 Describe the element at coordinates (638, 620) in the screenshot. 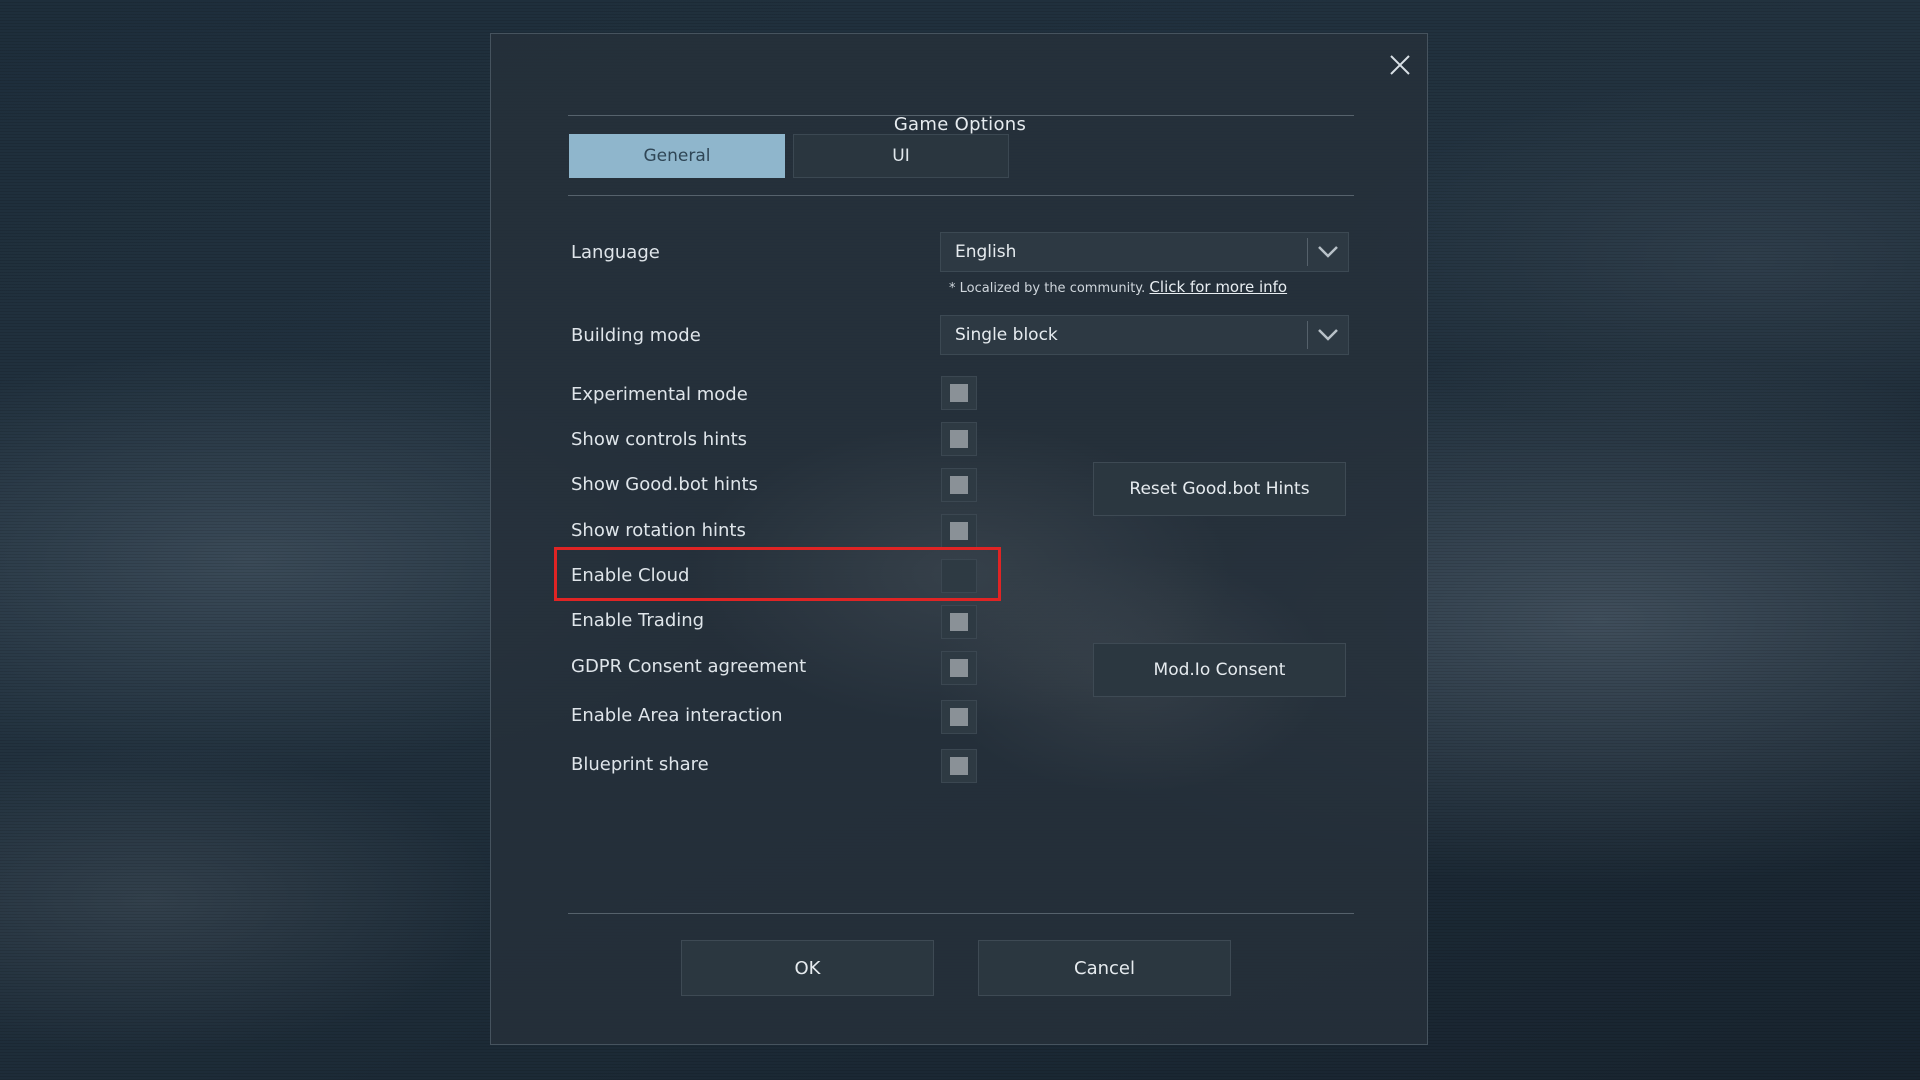

I see `option-label-enable-trading: Enable Trading` at that location.